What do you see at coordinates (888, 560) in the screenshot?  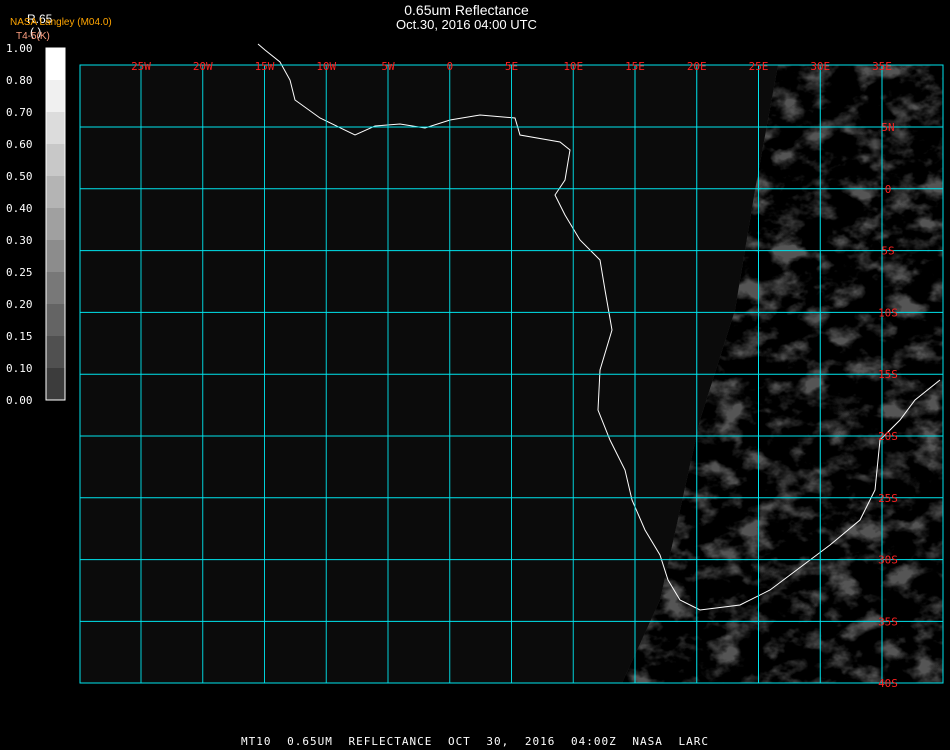 I see `latitude-label: 30S` at bounding box center [888, 560].